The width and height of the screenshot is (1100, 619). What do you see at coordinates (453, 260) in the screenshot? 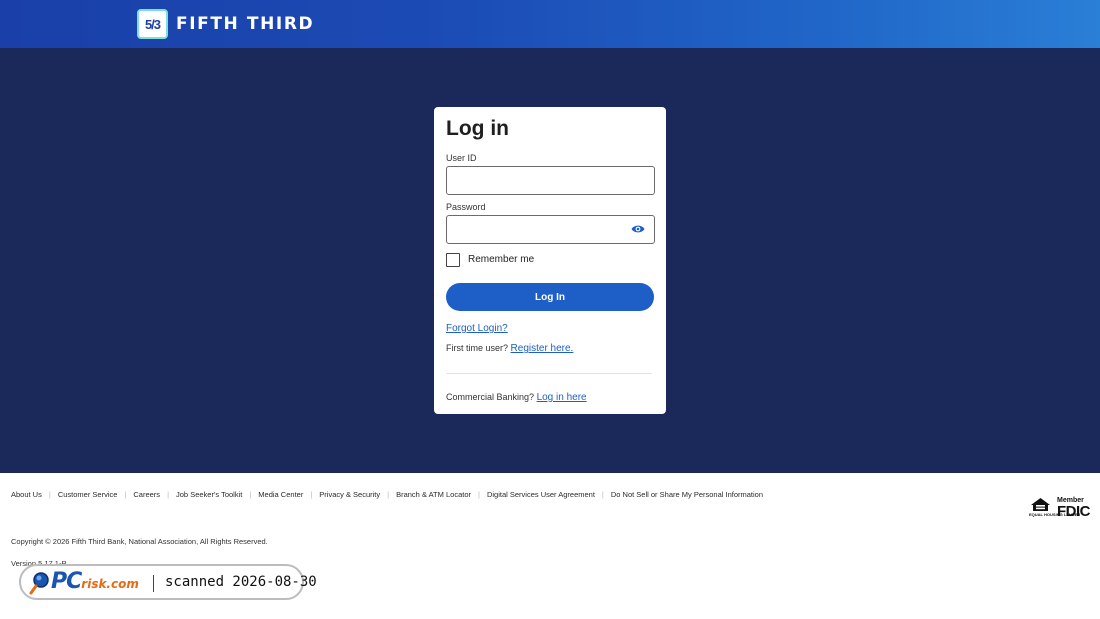
I see `remember-me-checkbox` at bounding box center [453, 260].